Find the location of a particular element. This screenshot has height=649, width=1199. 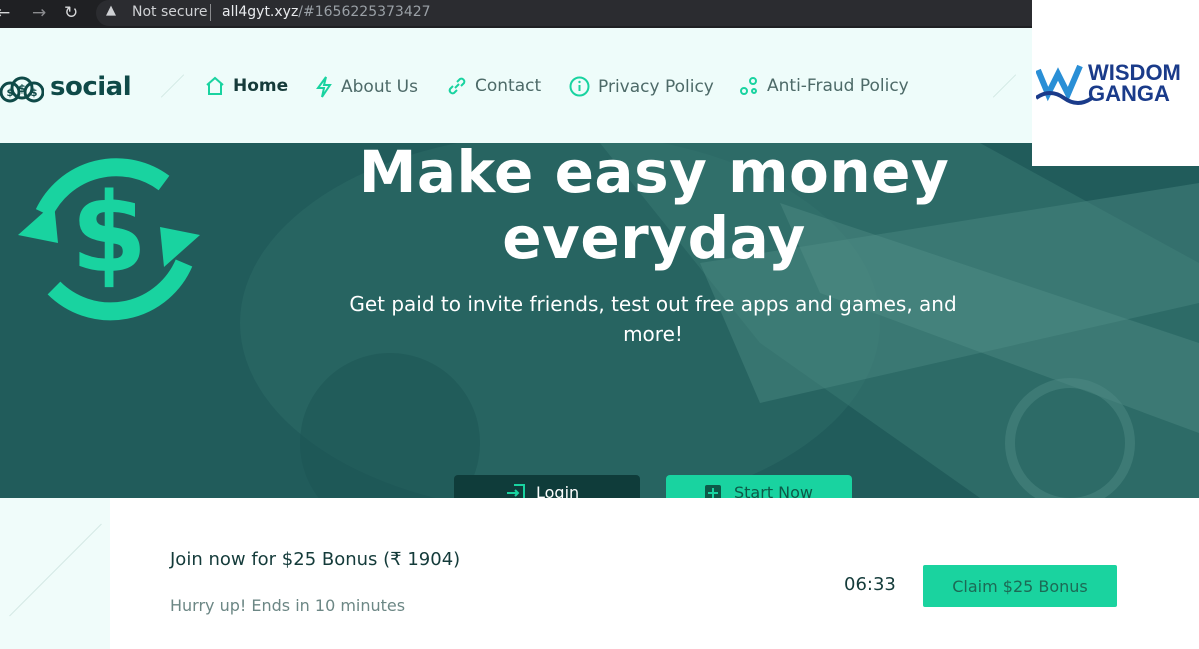

nav-label: About Us is located at coordinates (379, 87).